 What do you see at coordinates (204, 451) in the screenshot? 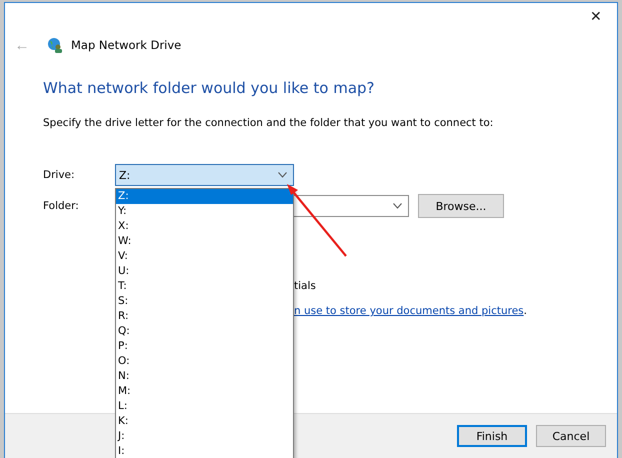
I see `drive-option: I:` at bounding box center [204, 451].